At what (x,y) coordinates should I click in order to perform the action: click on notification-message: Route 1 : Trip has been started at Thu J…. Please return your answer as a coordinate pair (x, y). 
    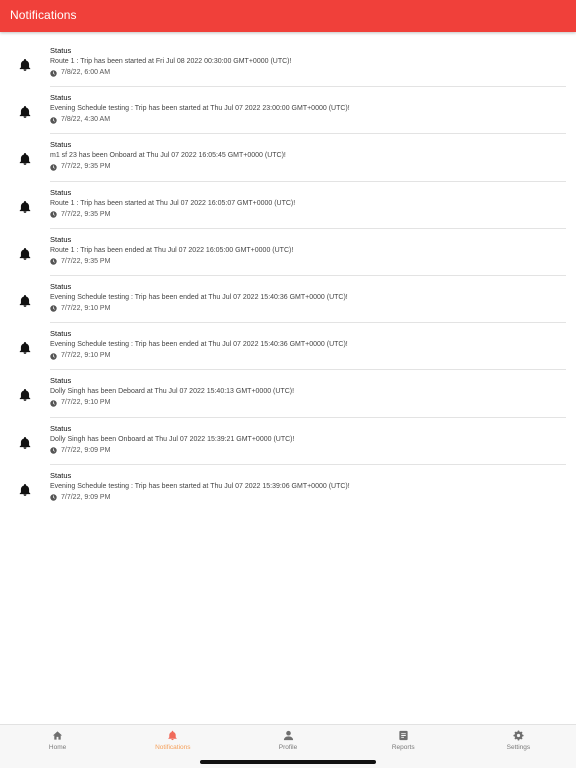
    Looking at the image, I should click on (173, 203).